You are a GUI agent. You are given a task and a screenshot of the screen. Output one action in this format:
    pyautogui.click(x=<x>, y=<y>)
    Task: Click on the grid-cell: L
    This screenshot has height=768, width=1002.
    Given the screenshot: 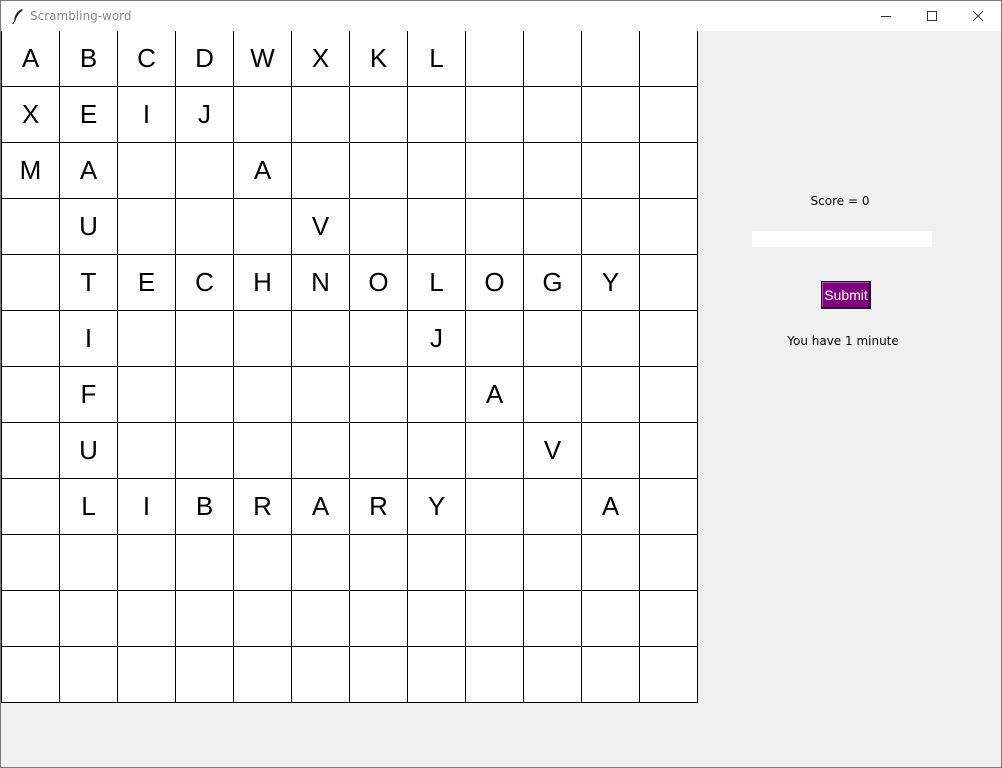 What is the action you would take?
    pyautogui.click(x=437, y=59)
    